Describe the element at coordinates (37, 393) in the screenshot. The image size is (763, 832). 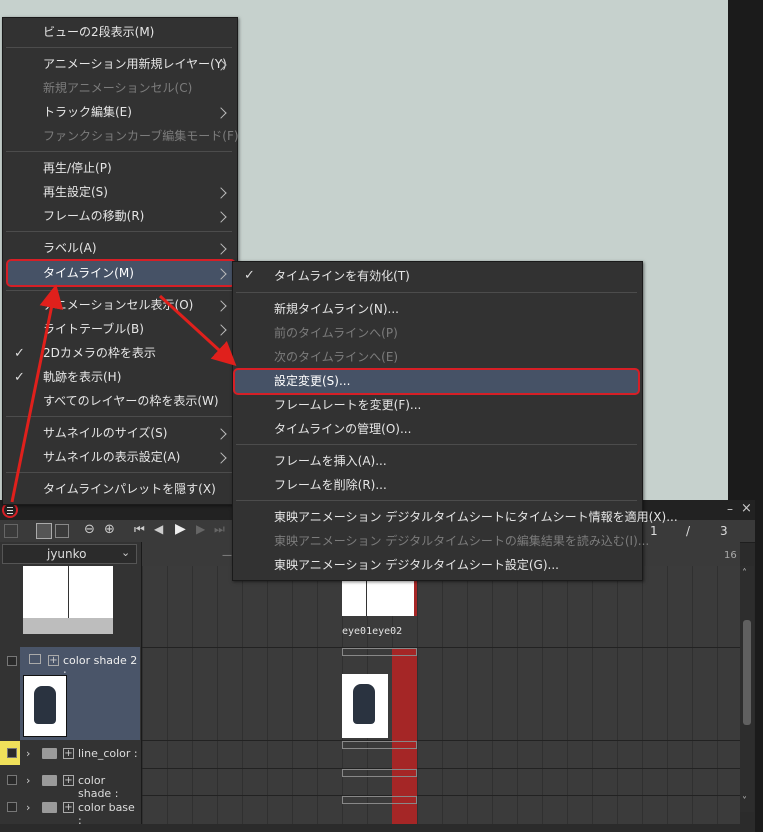
I see `annotation-arrow-to-timeline` at that location.